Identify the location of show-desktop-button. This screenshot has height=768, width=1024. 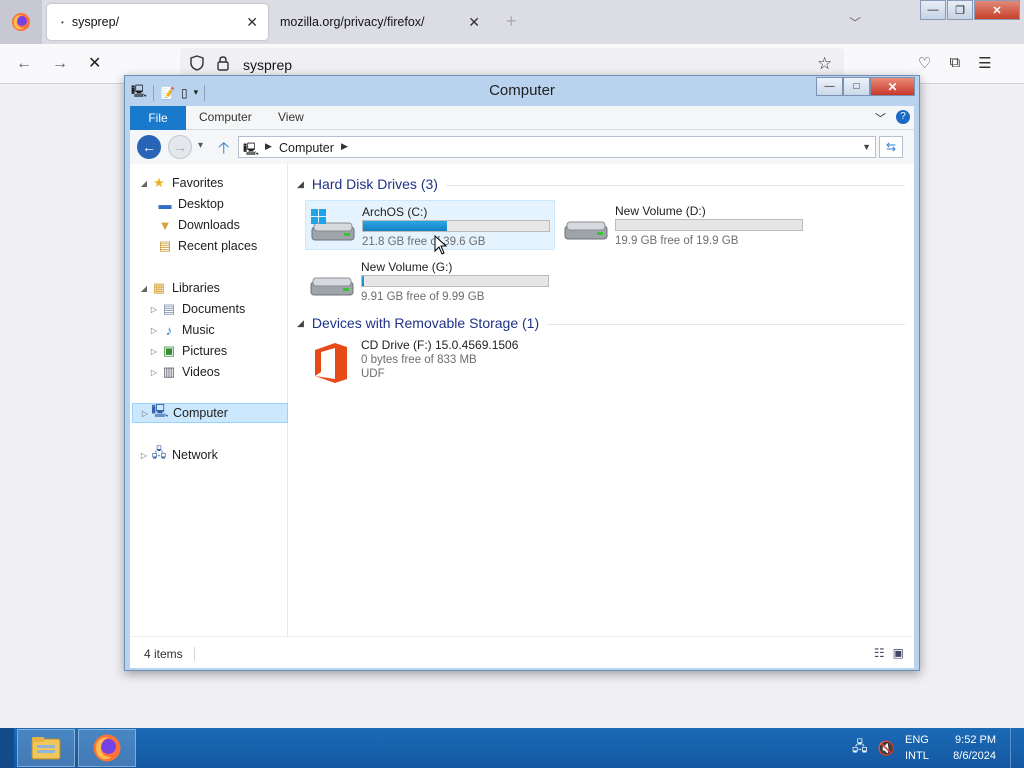
(1017, 748).